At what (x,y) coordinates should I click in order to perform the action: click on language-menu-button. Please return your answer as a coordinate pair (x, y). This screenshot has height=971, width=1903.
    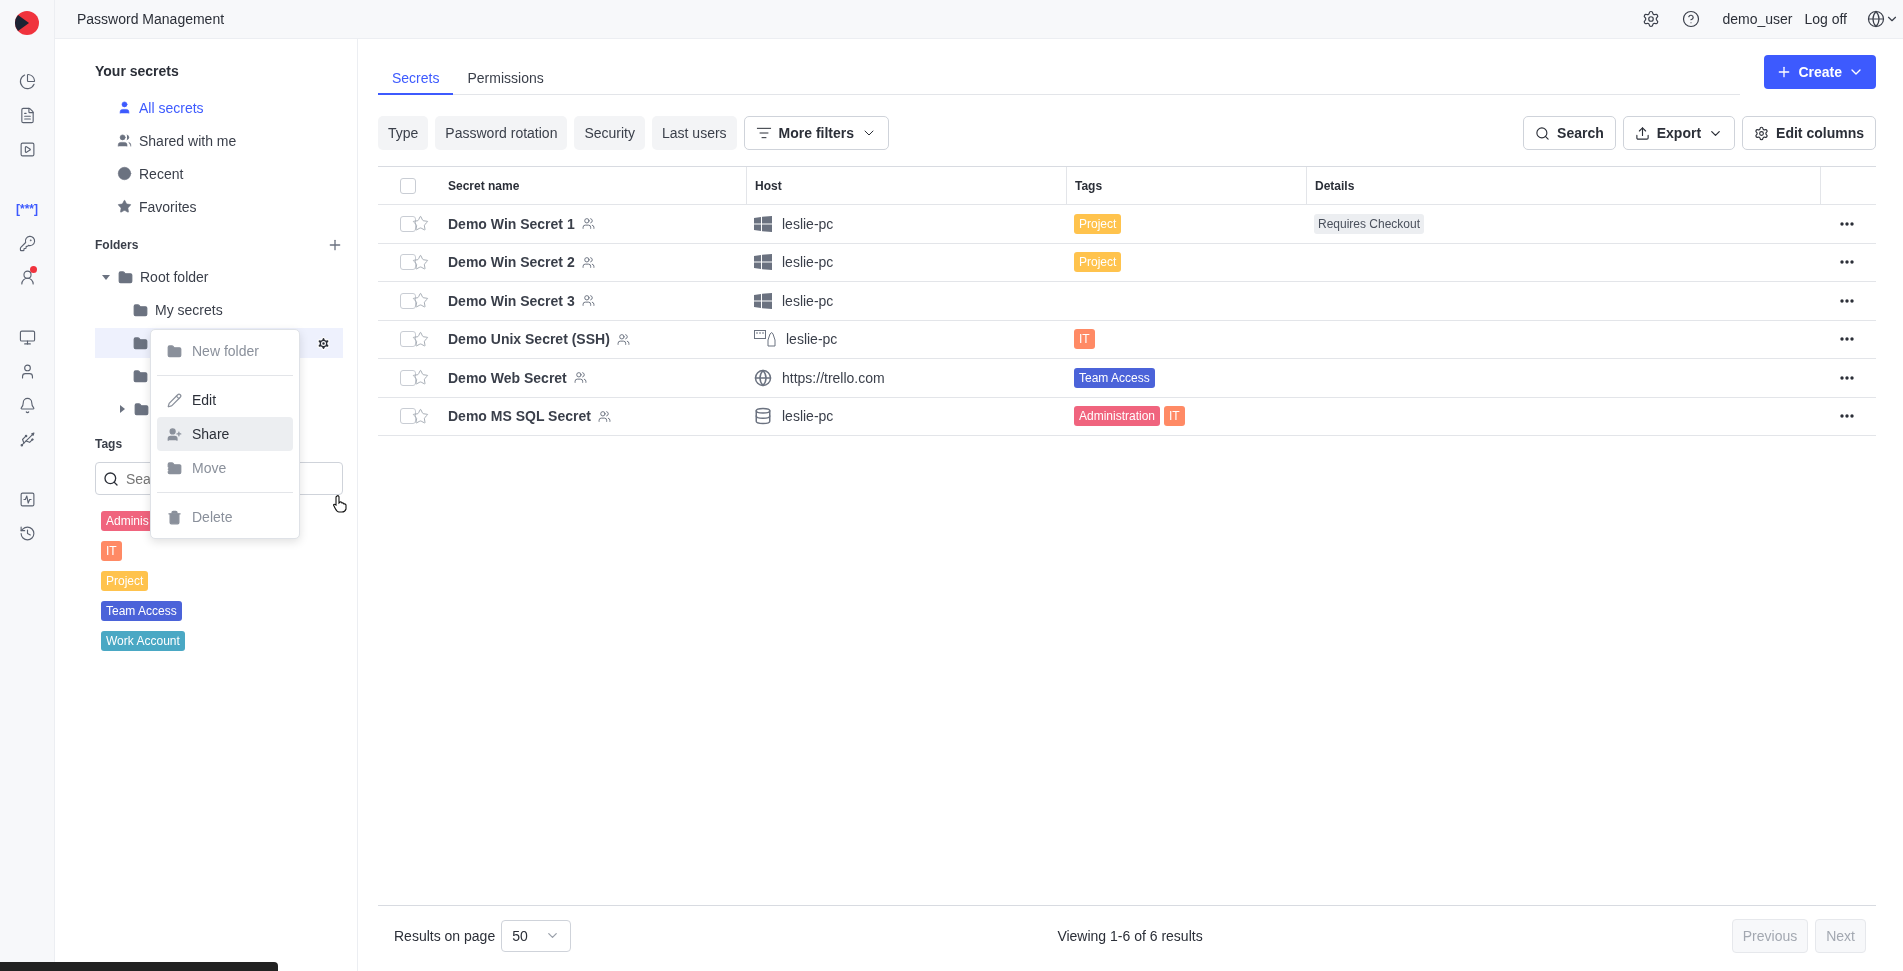
    Looking at the image, I should click on (1883, 19).